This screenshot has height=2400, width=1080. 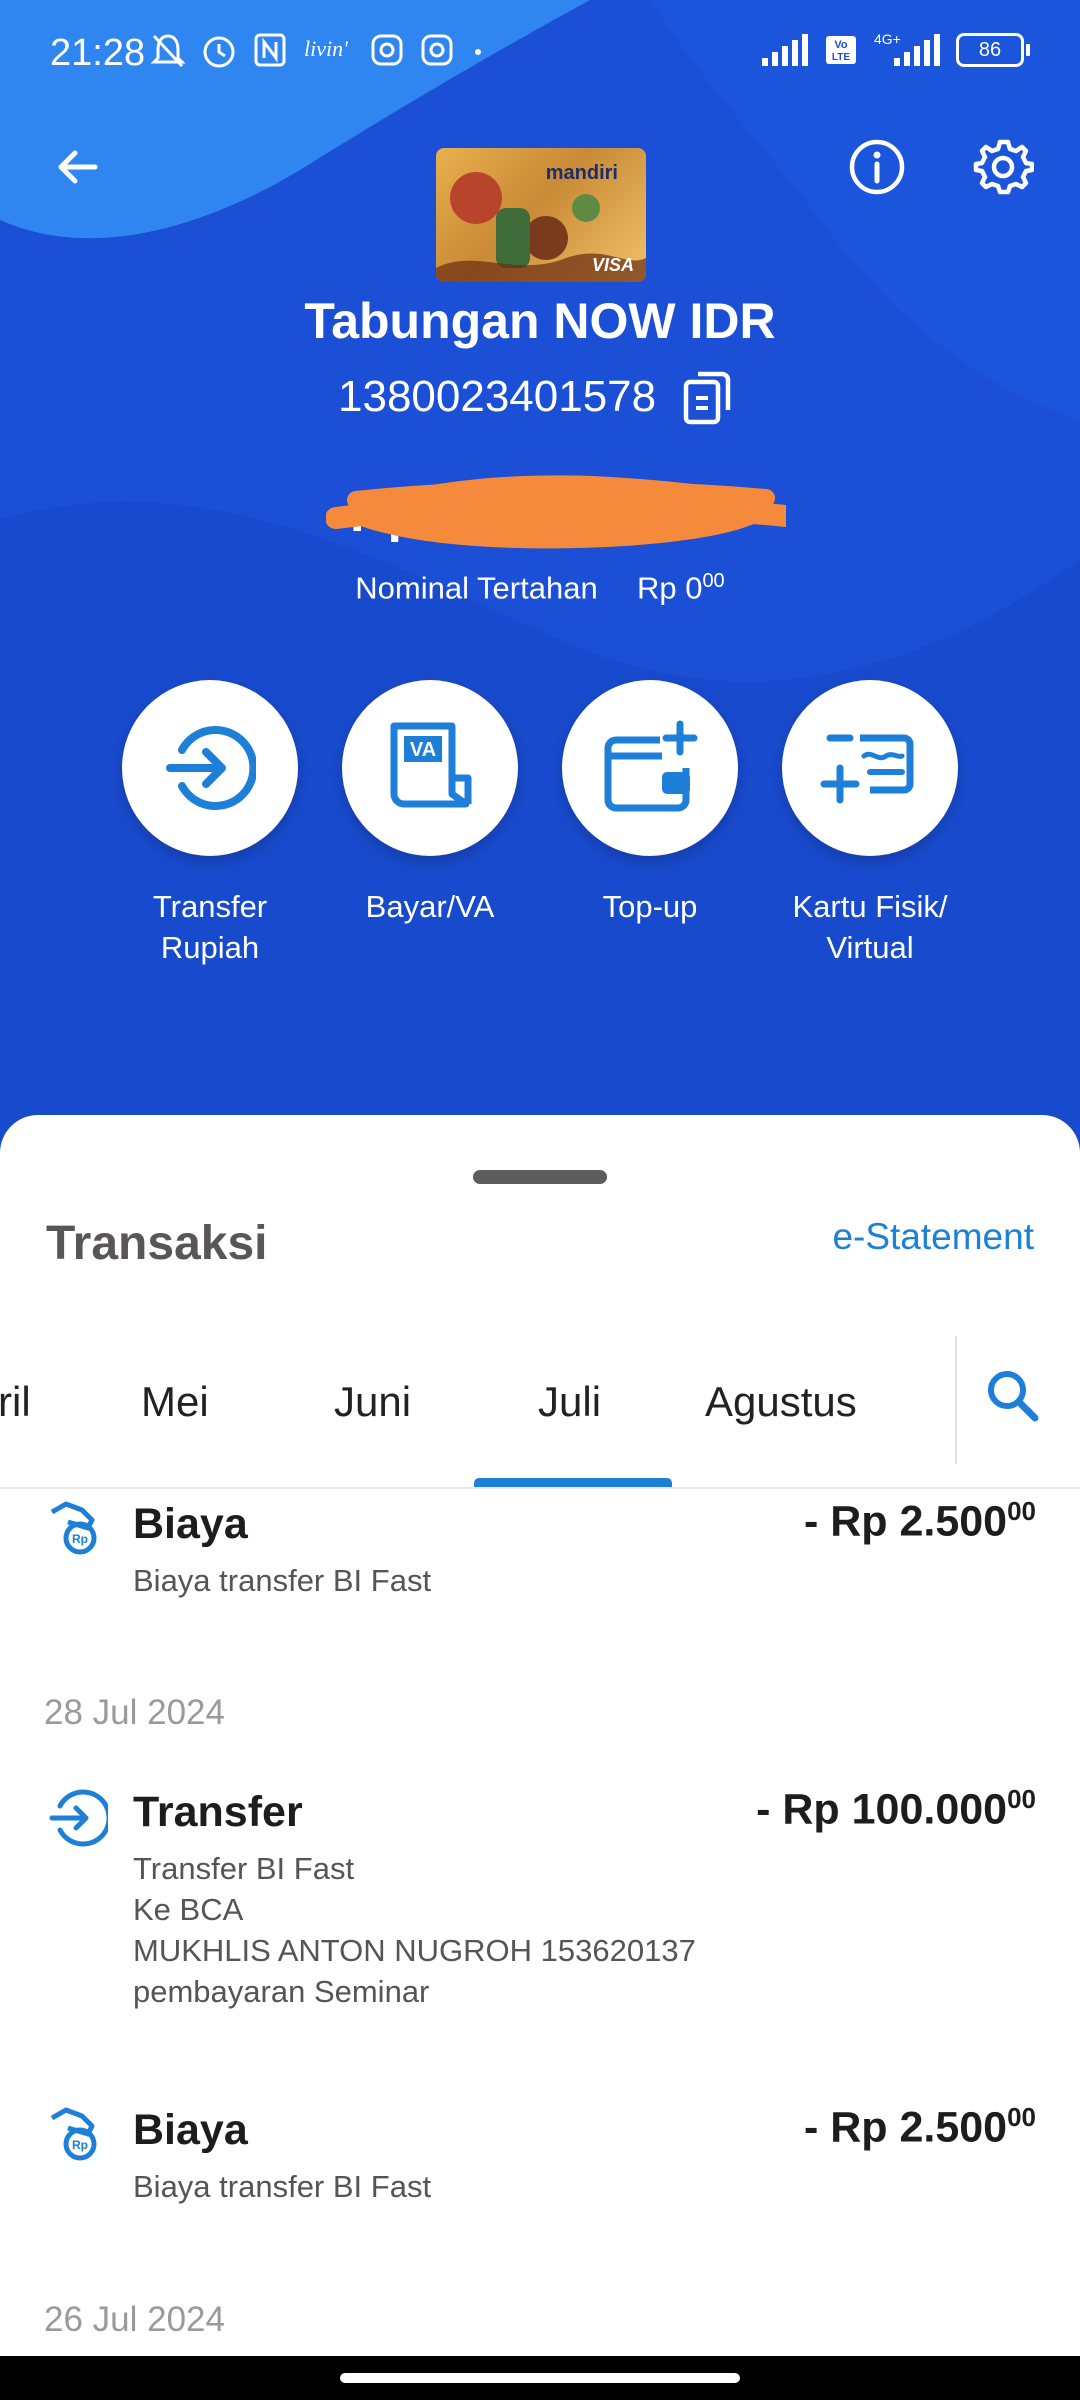 I want to click on hold-label: Nominal Tertahan, so click(x=476, y=588).